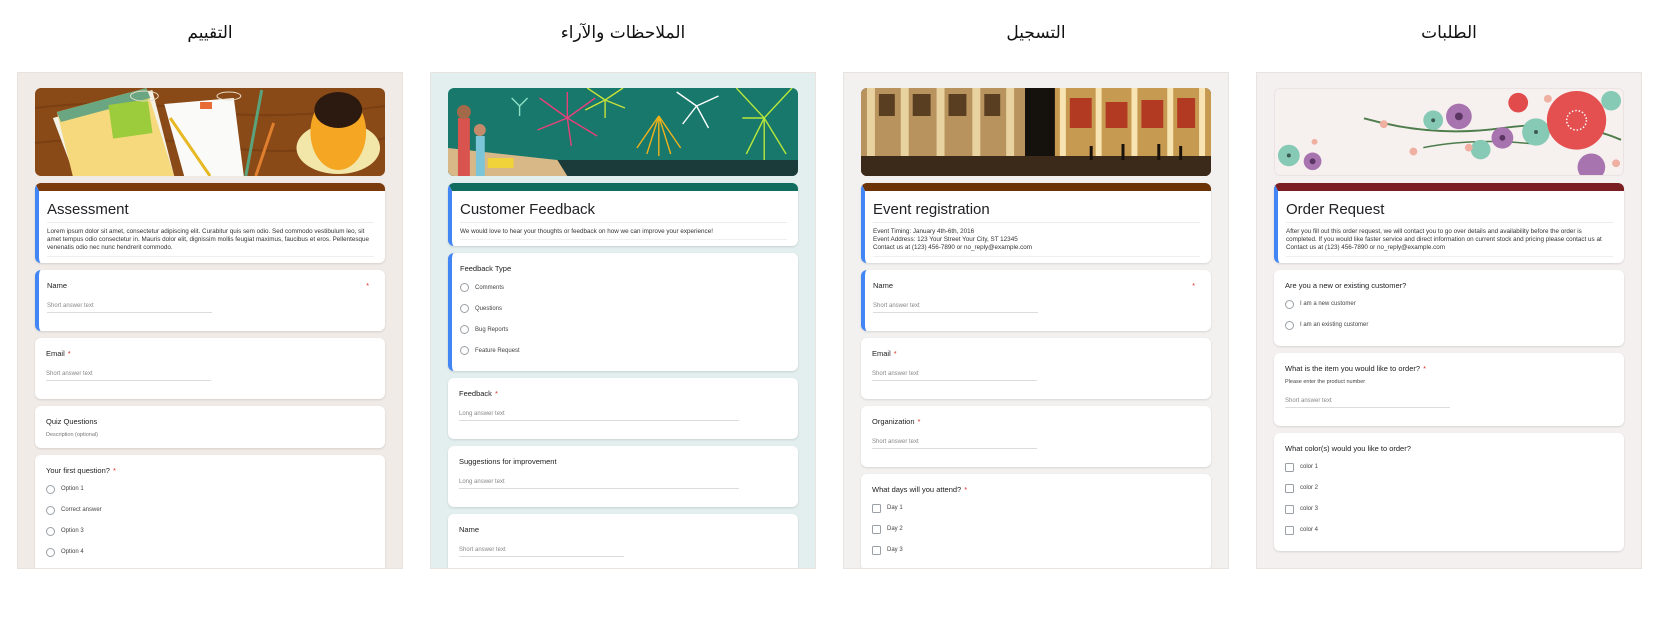 This screenshot has height=623, width=1666. I want to click on question-label: What color(s) would you like to order?, so click(1348, 448).